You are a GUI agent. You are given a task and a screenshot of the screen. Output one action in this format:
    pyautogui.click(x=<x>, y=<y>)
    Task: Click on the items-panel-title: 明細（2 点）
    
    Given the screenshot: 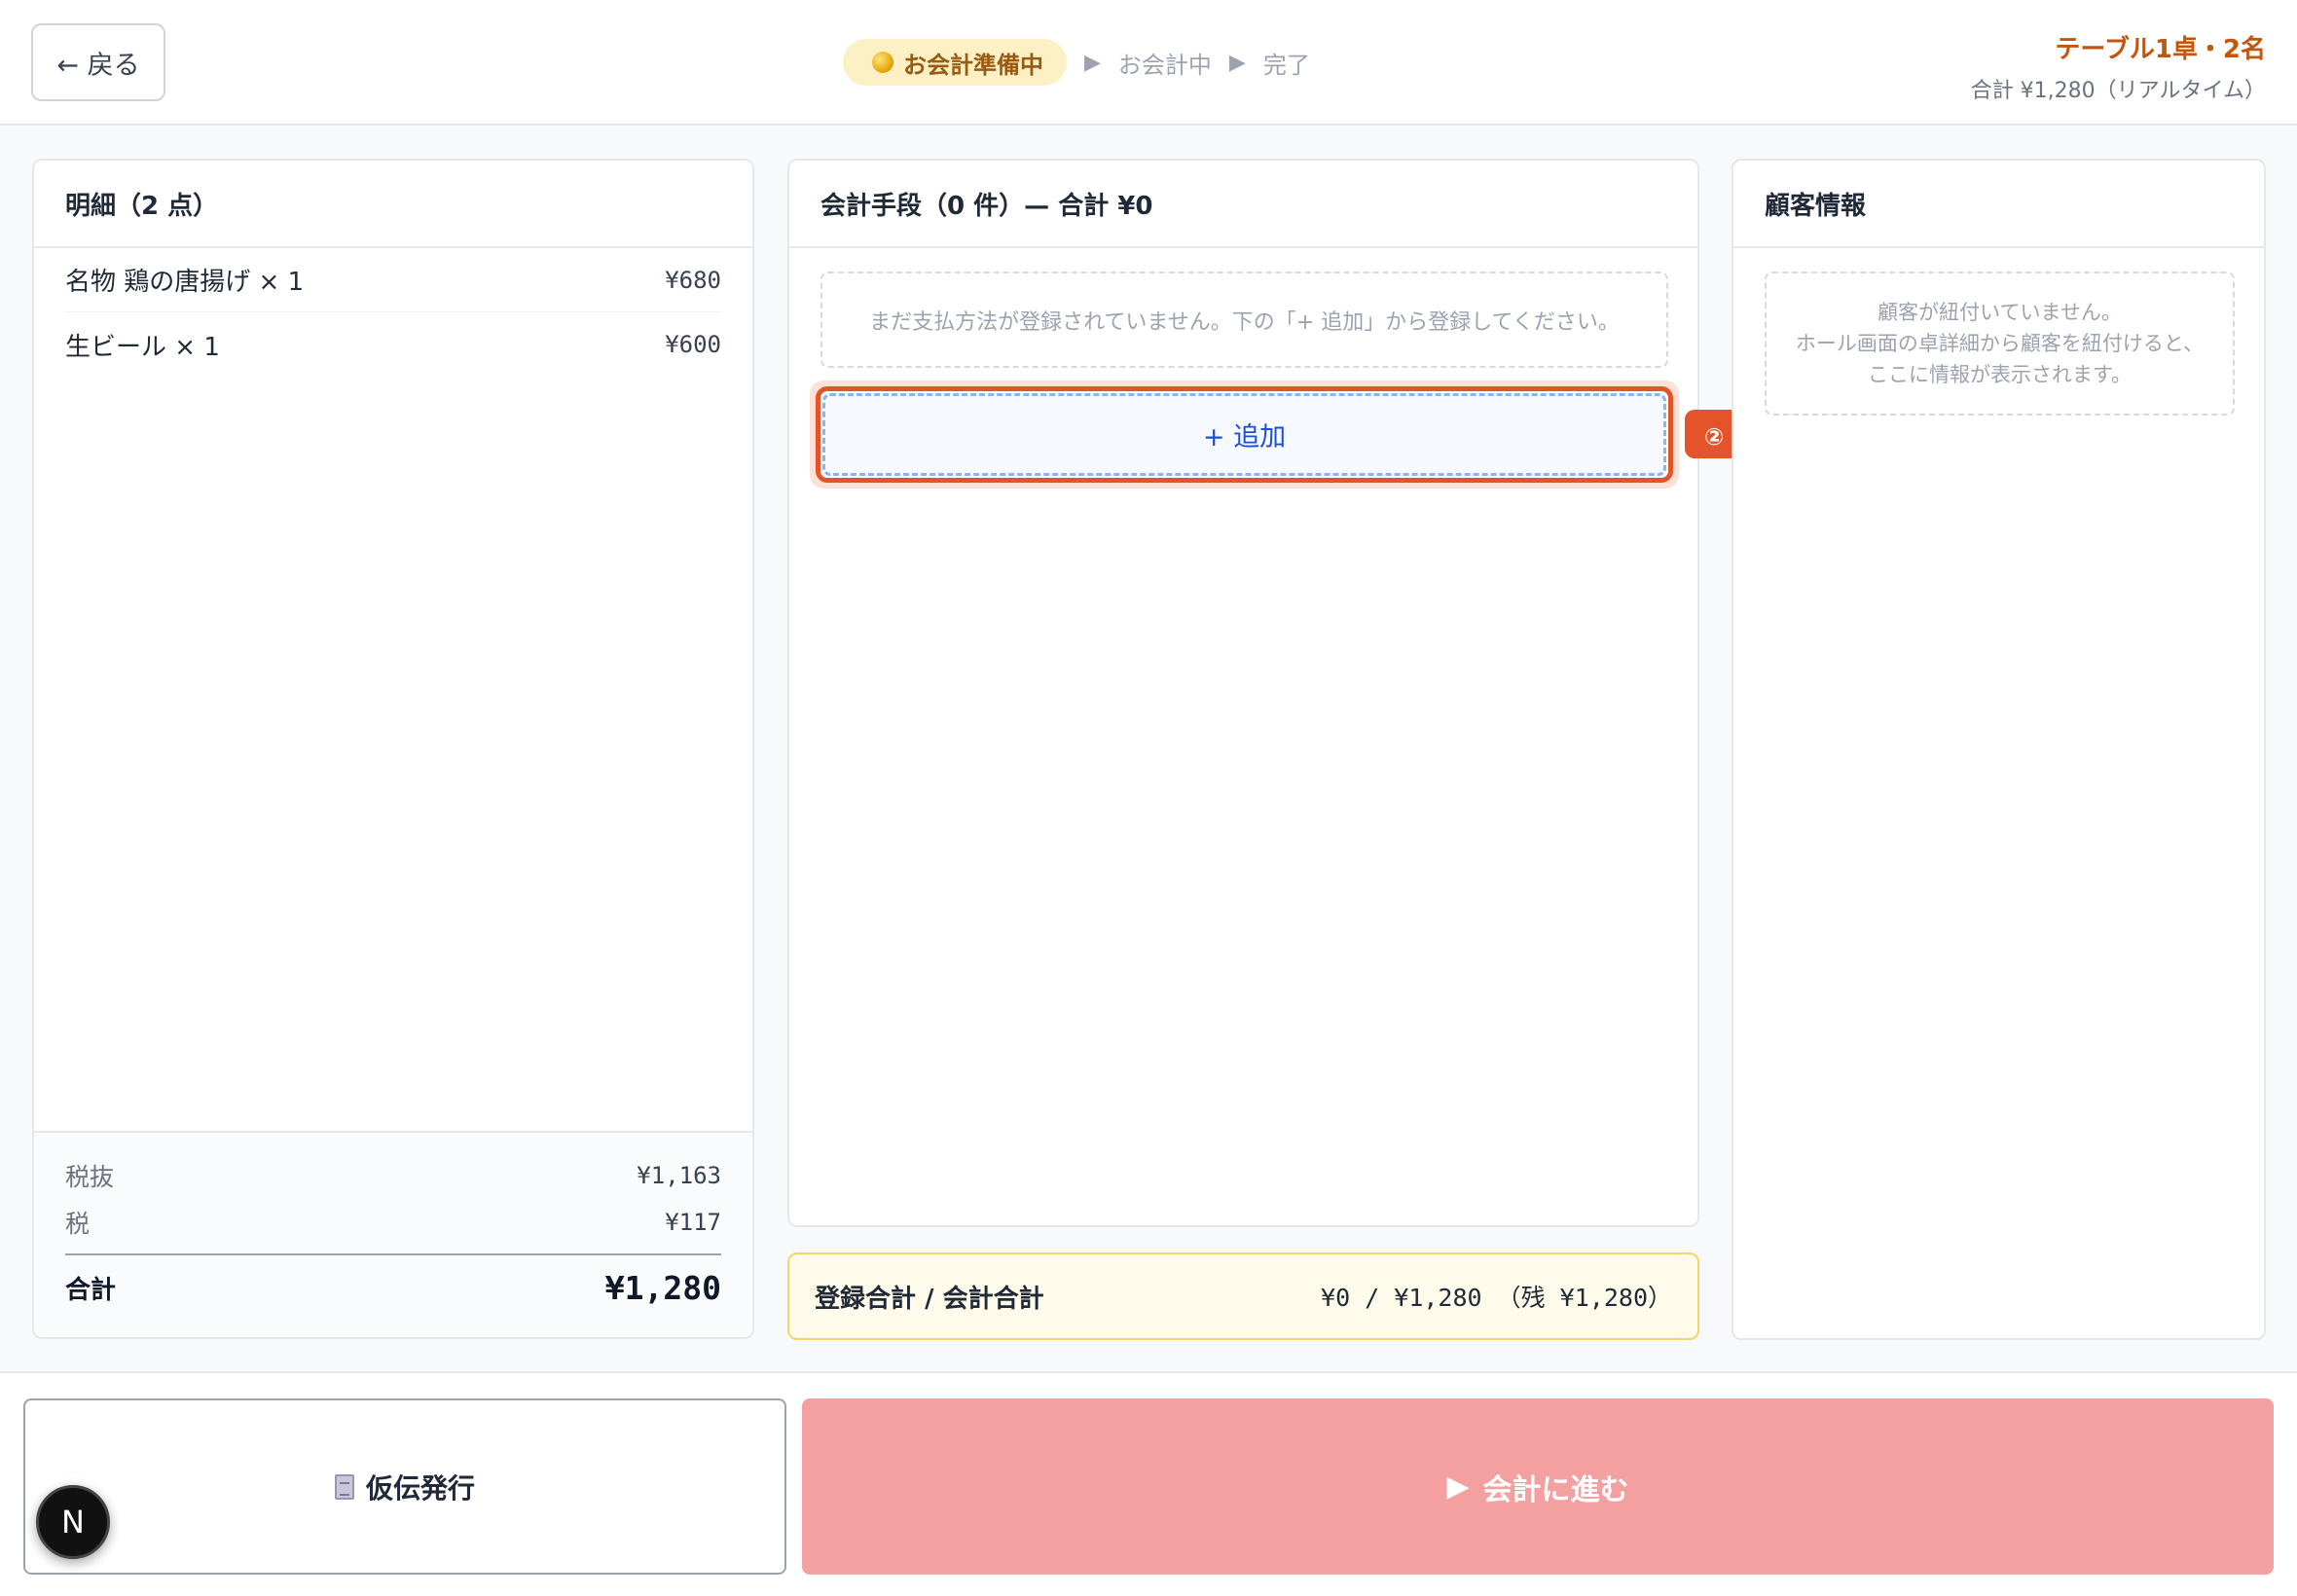 What is the action you would take?
    pyautogui.click(x=393, y=204)
    